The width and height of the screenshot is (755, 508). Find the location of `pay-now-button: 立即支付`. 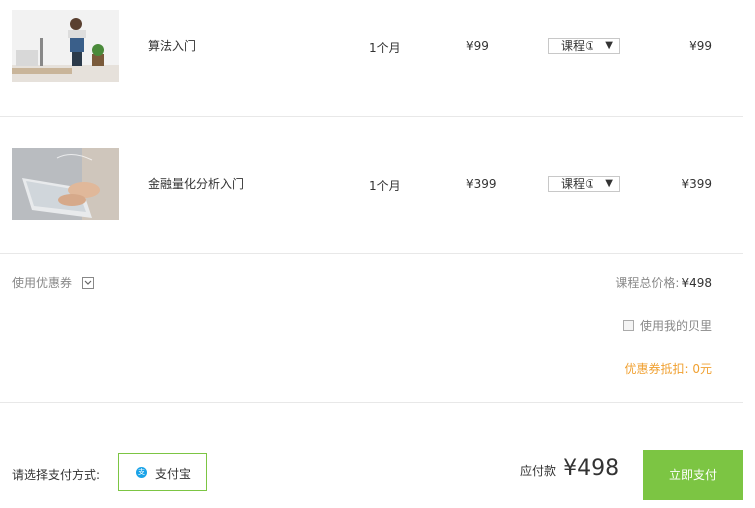

pay-now-button: 立即支付 is located at coordinates (693, 475).